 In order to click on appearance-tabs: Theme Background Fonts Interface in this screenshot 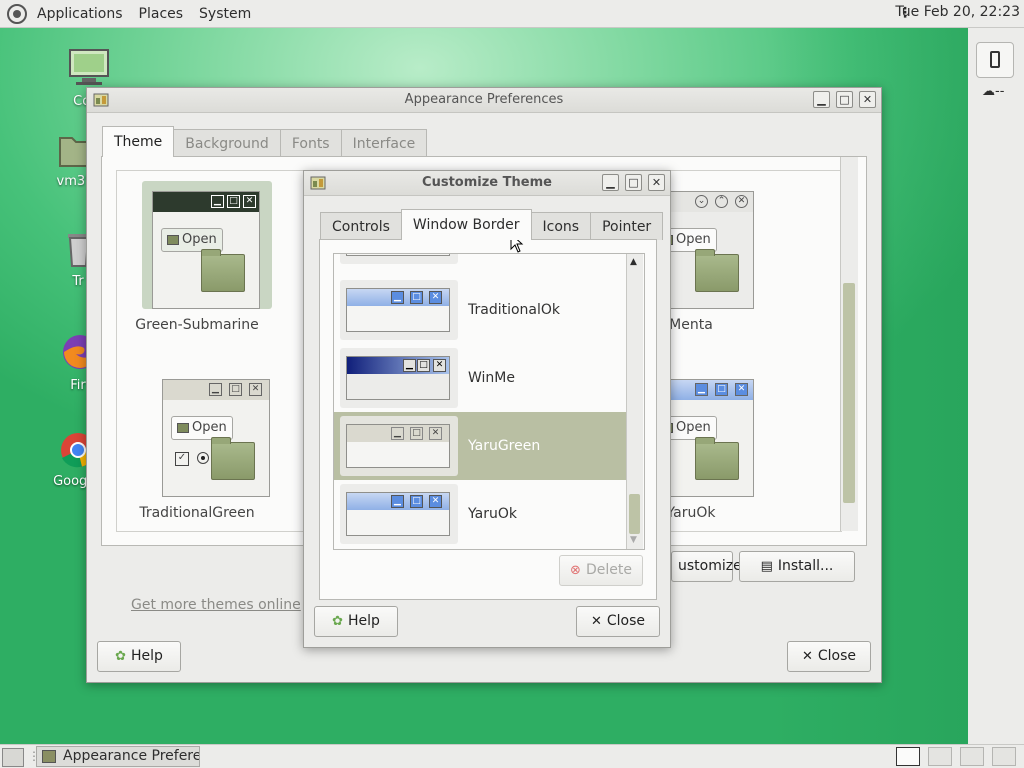, I will do `click(265, 141)`.